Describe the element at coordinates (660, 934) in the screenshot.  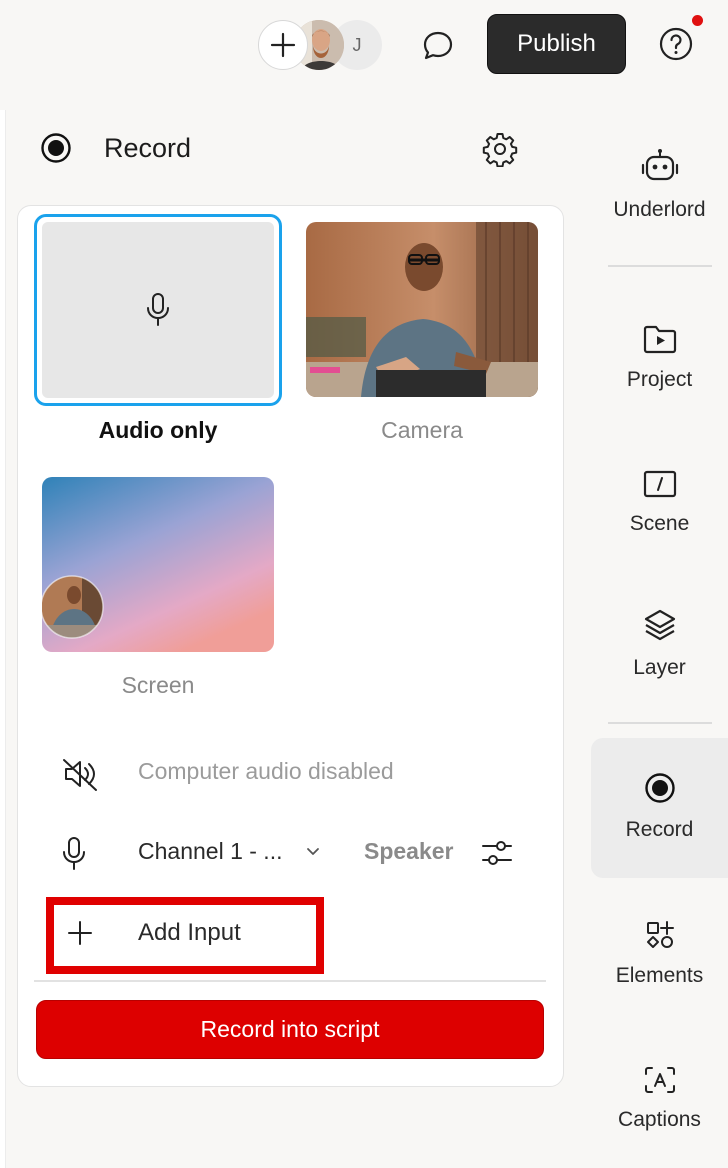
I see `elements-icon` at that location.